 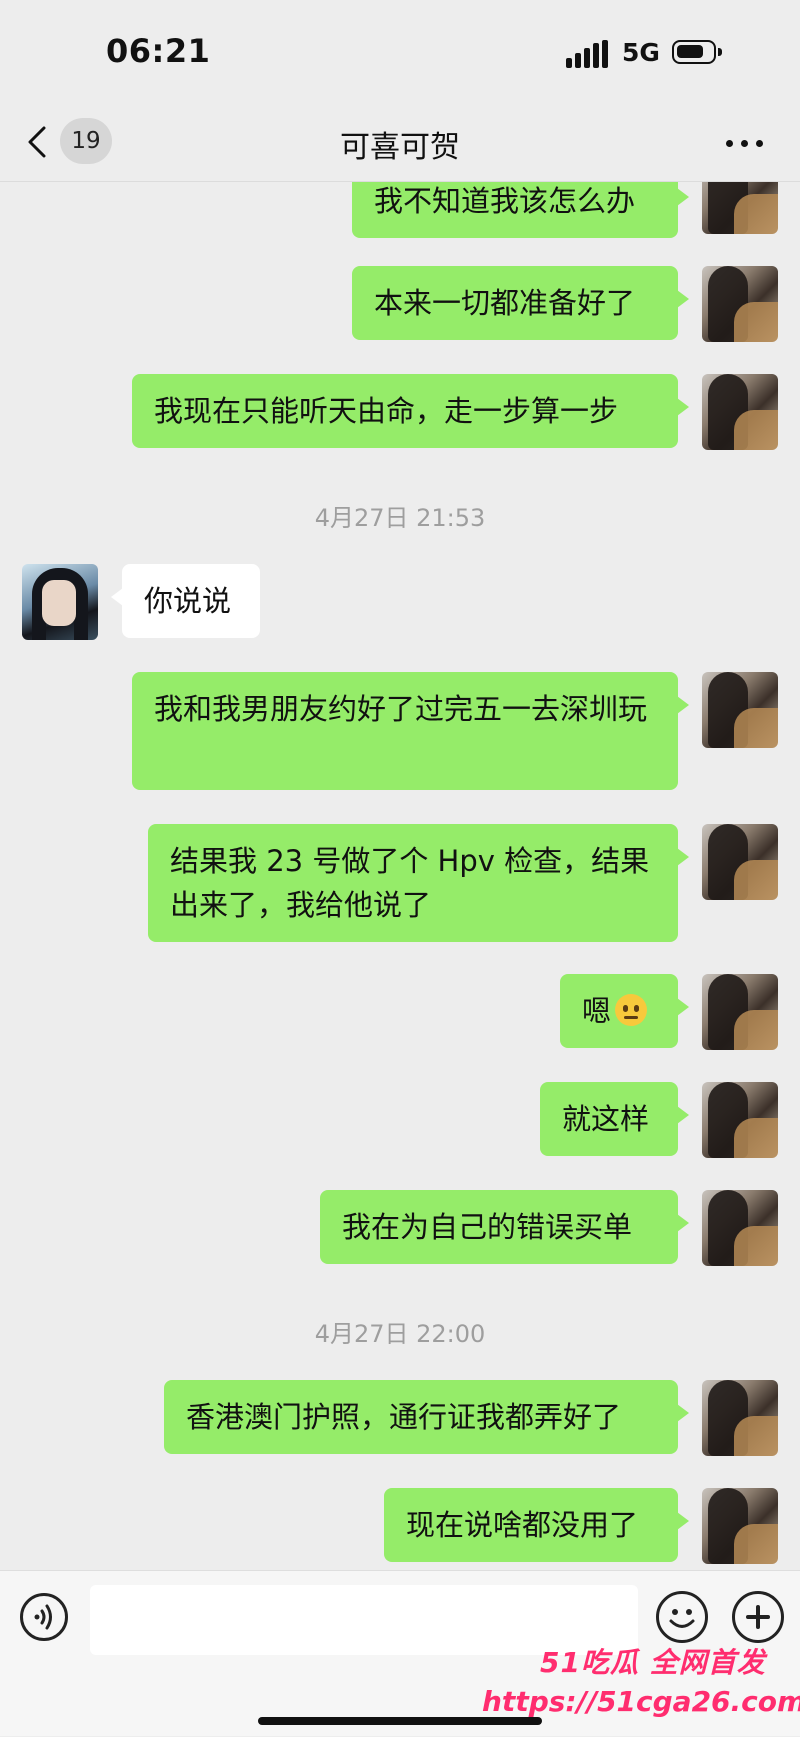 I want to click on outgoing-message-bubble: 我和我男朋友约好了过完五一去深圳玩, so click(x=410, y=731).